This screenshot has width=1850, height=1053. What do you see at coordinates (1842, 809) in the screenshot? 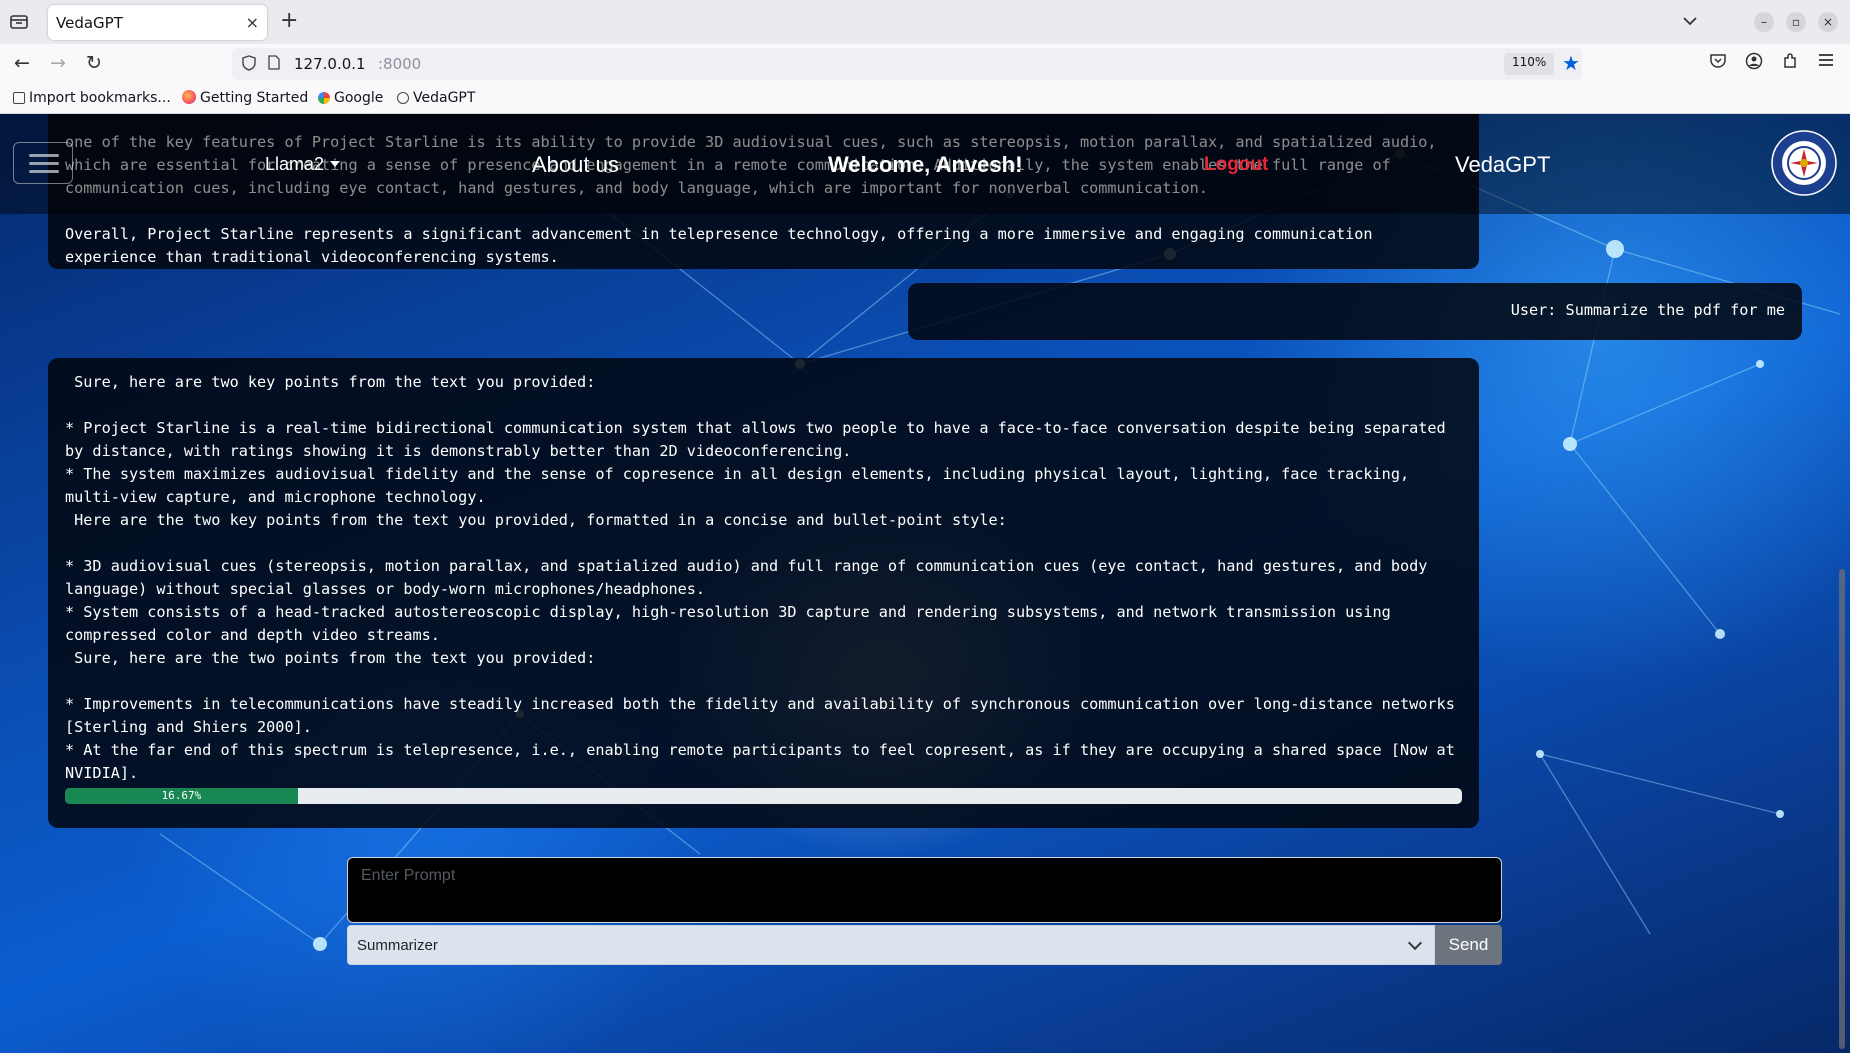
I see `scrollbar-thumb` at bounding box center [1842, 809].